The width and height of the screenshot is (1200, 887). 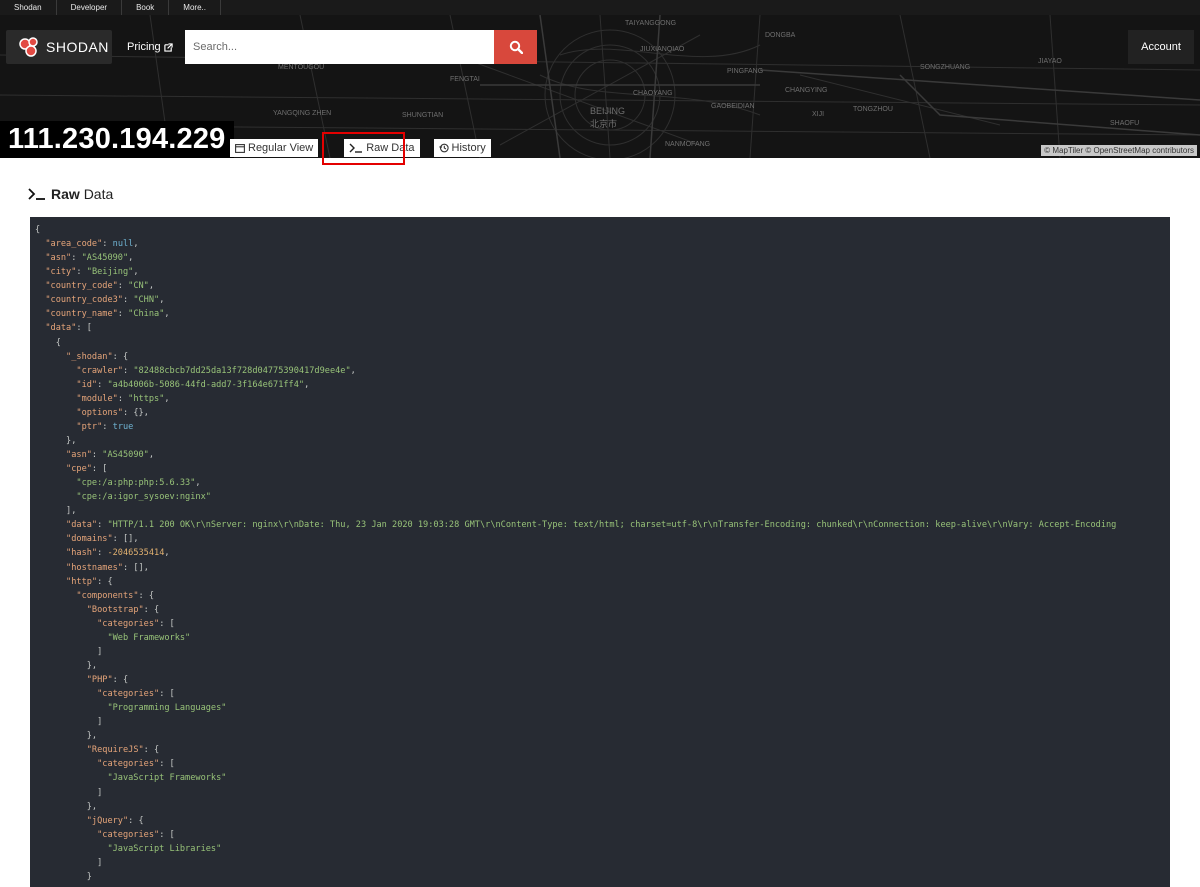 What do you see at coordinates (168, 47) in the screenshot?
I see `external-link-icon` at bounding box center [168, 47].